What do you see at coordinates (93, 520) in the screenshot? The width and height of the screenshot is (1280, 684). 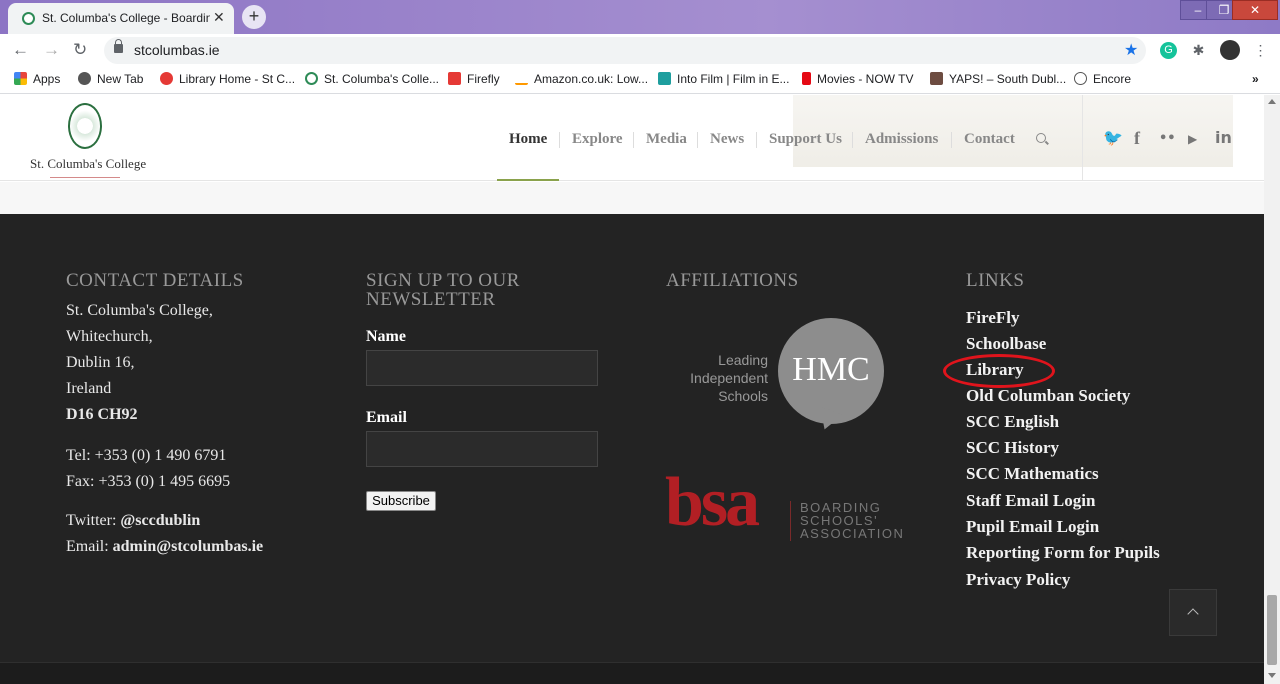 I see `twitter-label: Twitter:` at bounding box center [93, 520].